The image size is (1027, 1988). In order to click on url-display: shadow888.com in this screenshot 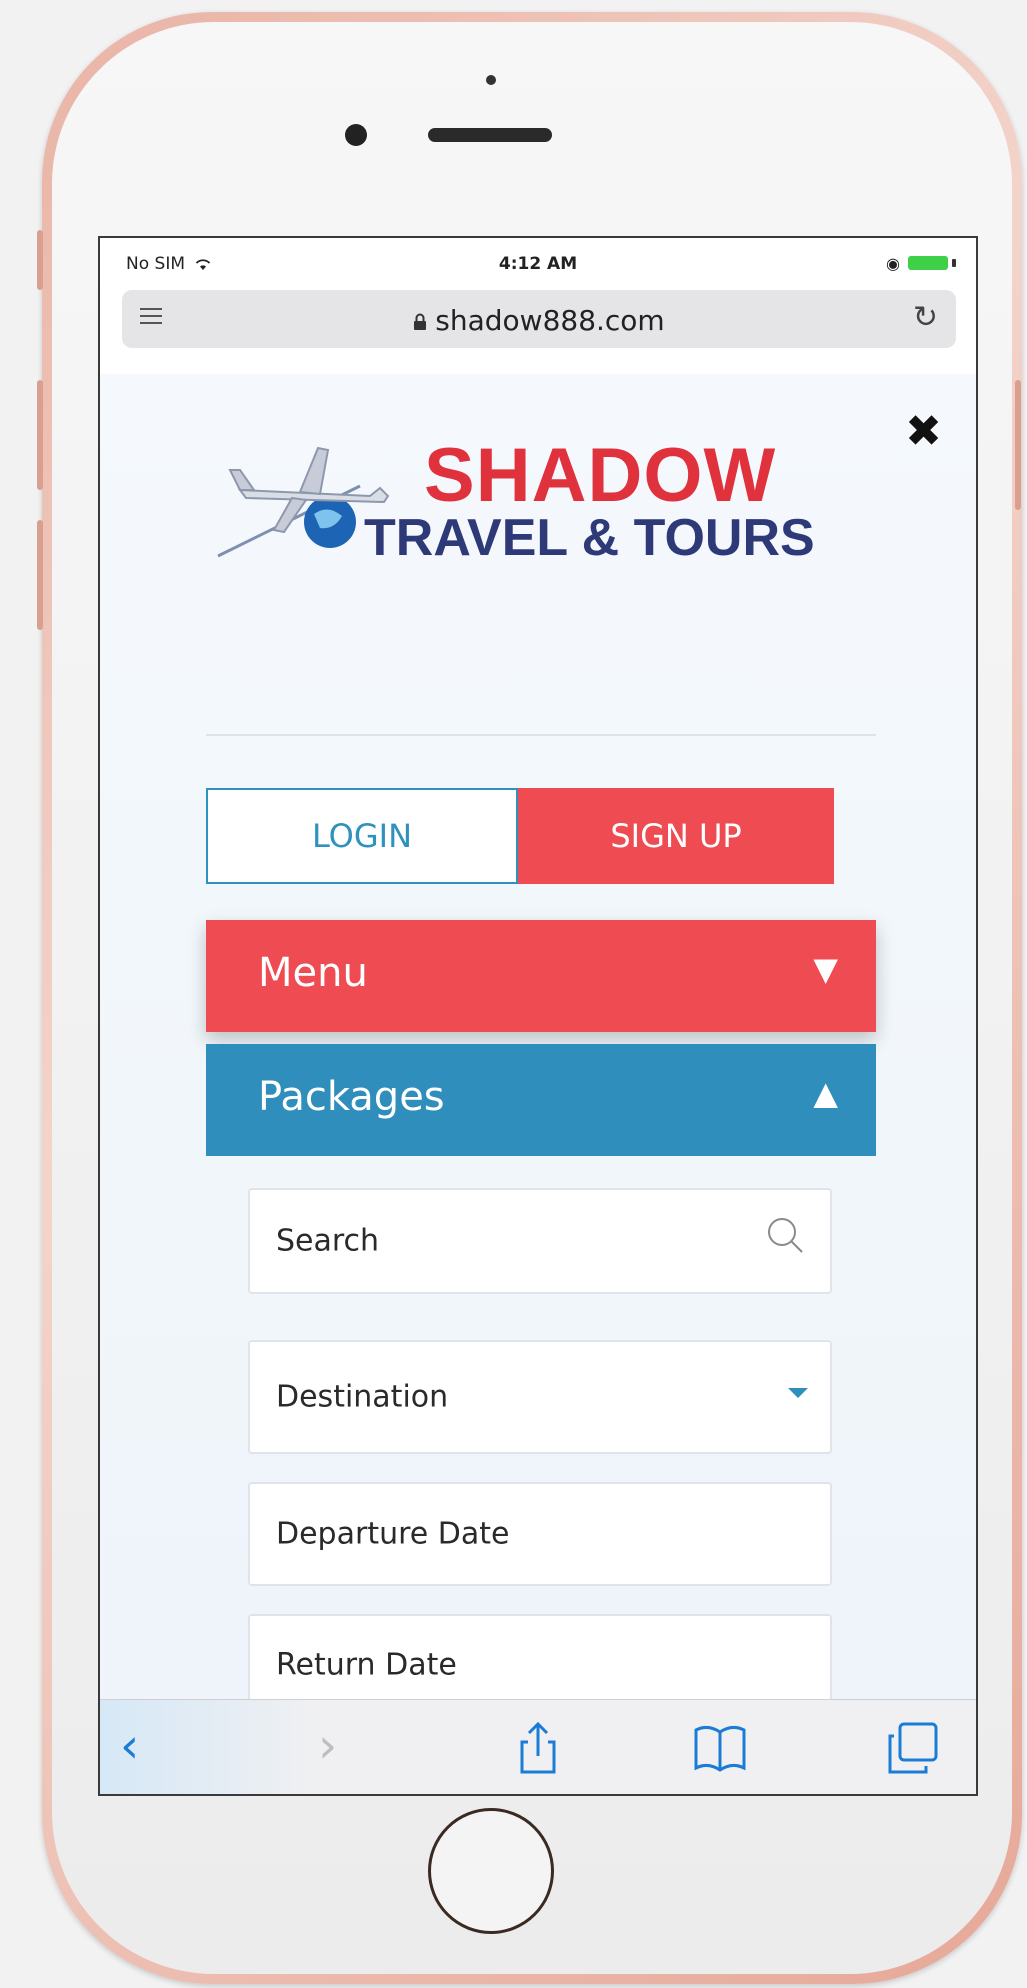, I will do `click(539, 320)`.